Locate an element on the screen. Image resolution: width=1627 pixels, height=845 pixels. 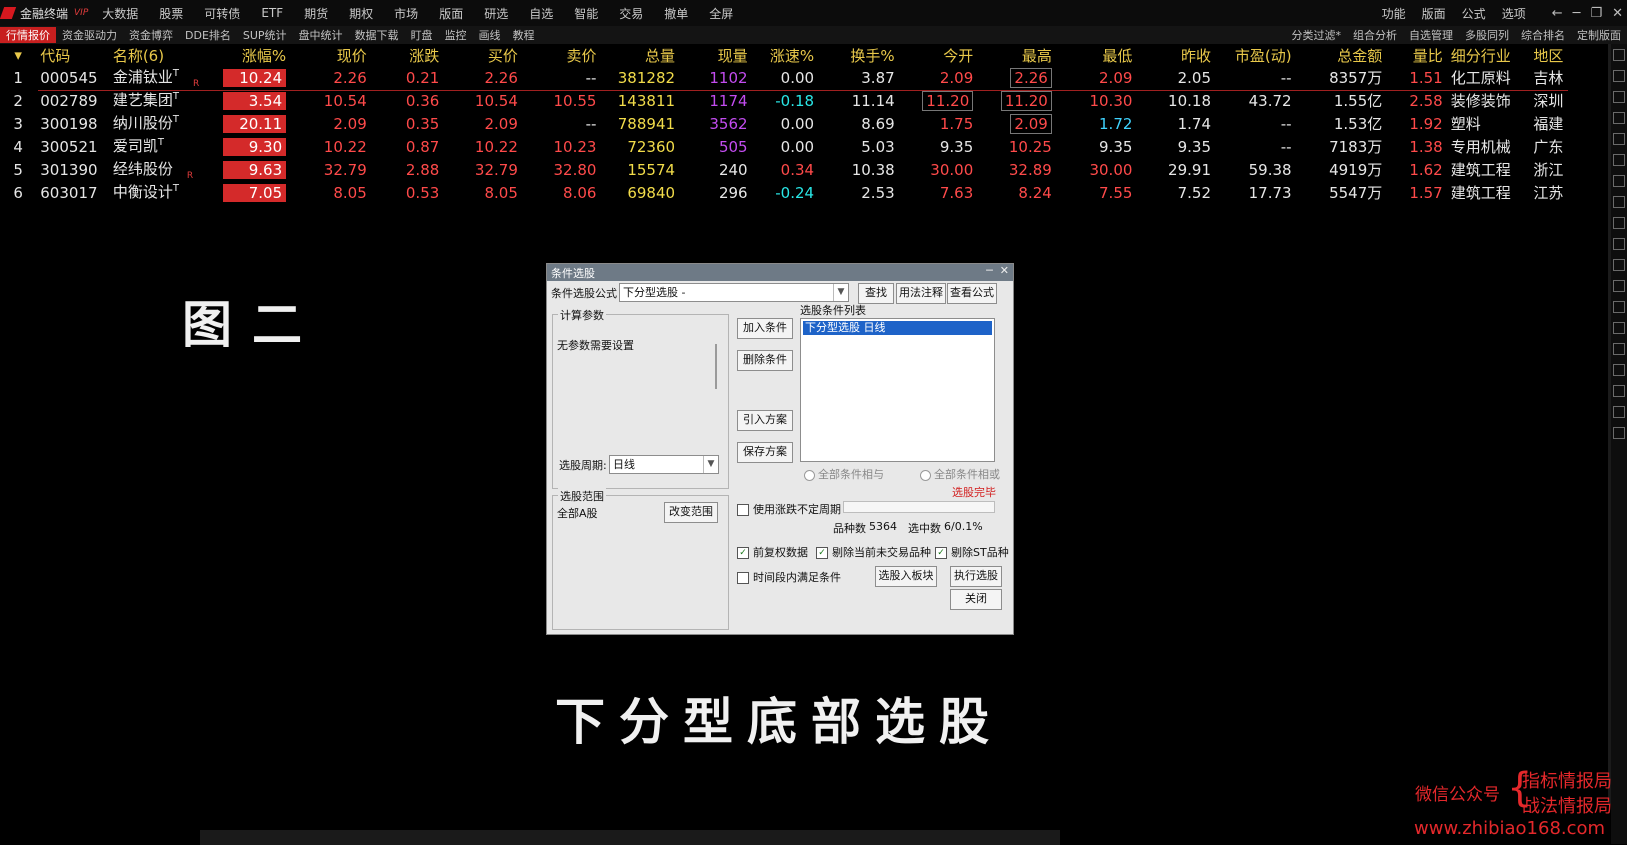
cell-area: 吉林 is located at coordinates (1559, 77).